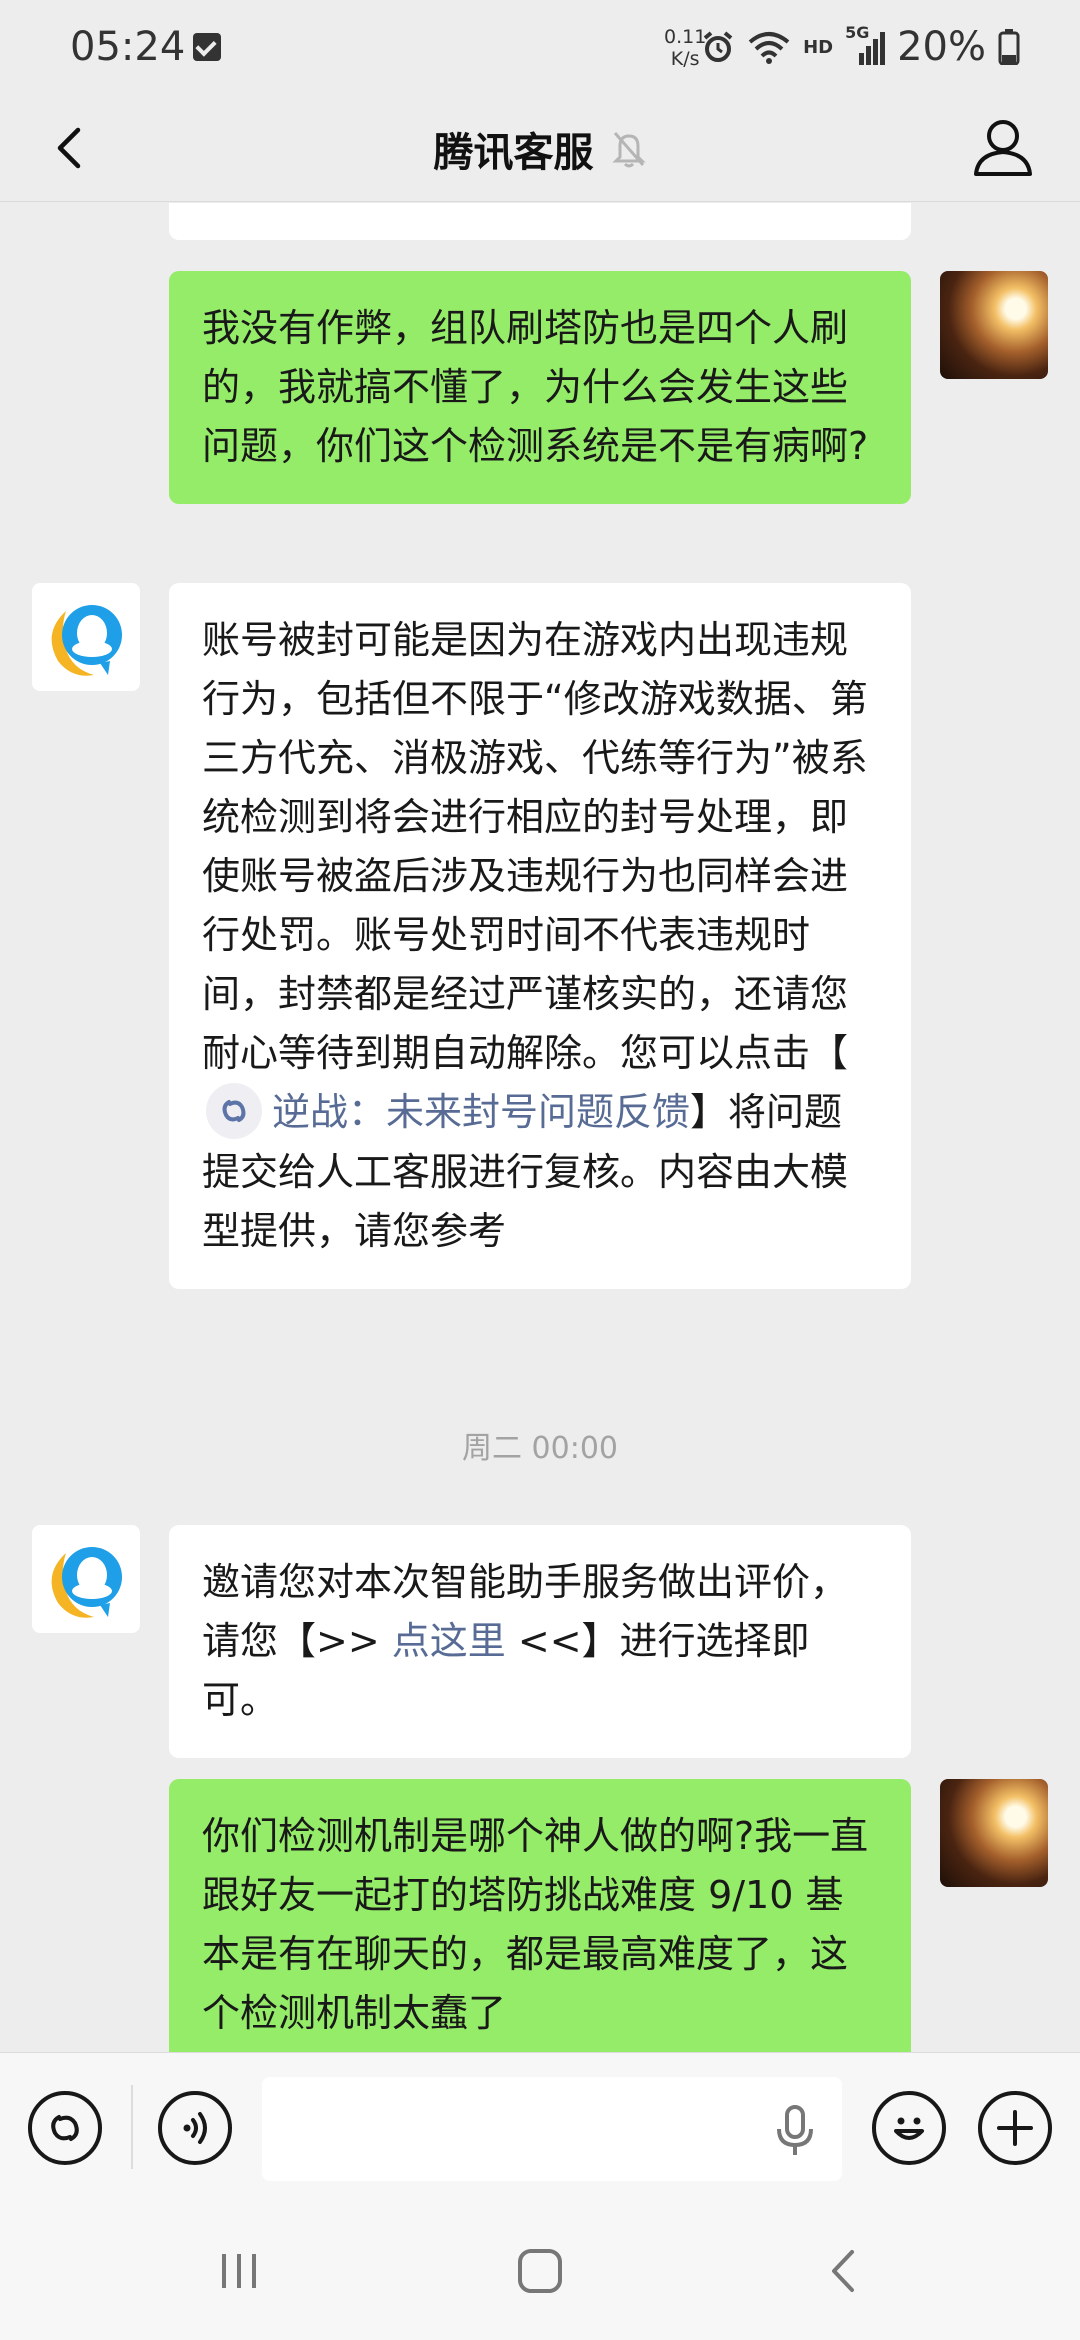  Describe the element at coordinates (552, 2129) in the screenshot. I see `message-input` at that location.